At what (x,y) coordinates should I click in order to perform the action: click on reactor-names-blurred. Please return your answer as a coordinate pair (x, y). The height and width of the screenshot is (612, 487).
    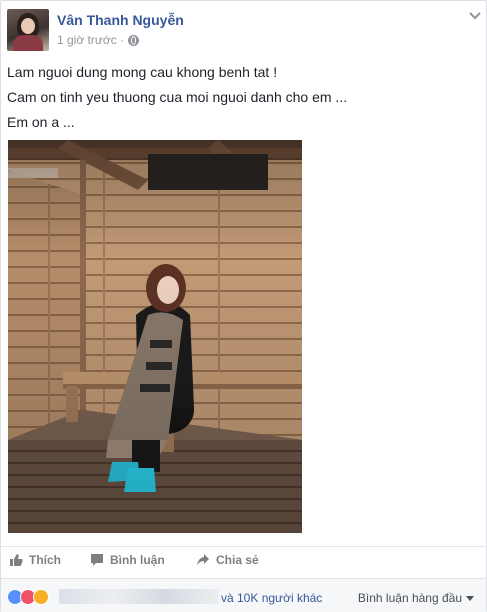
    Looking at the image, I should click on (139, 596).